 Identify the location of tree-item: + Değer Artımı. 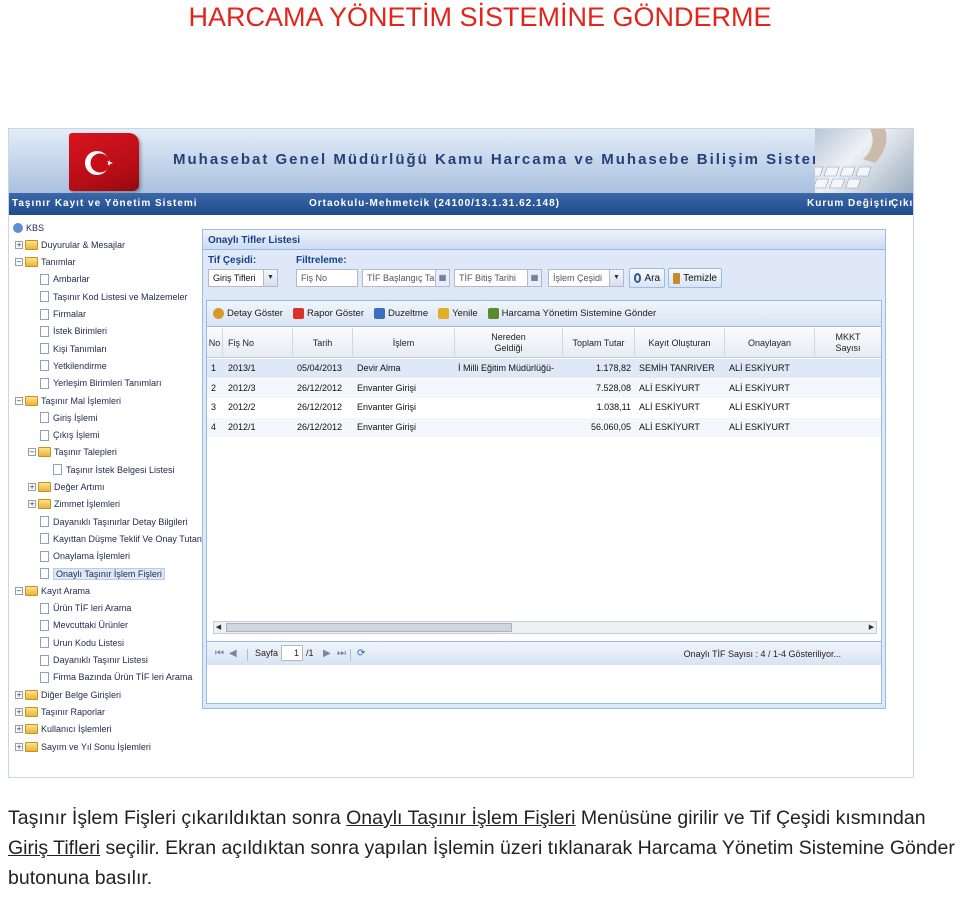
(66, 487).